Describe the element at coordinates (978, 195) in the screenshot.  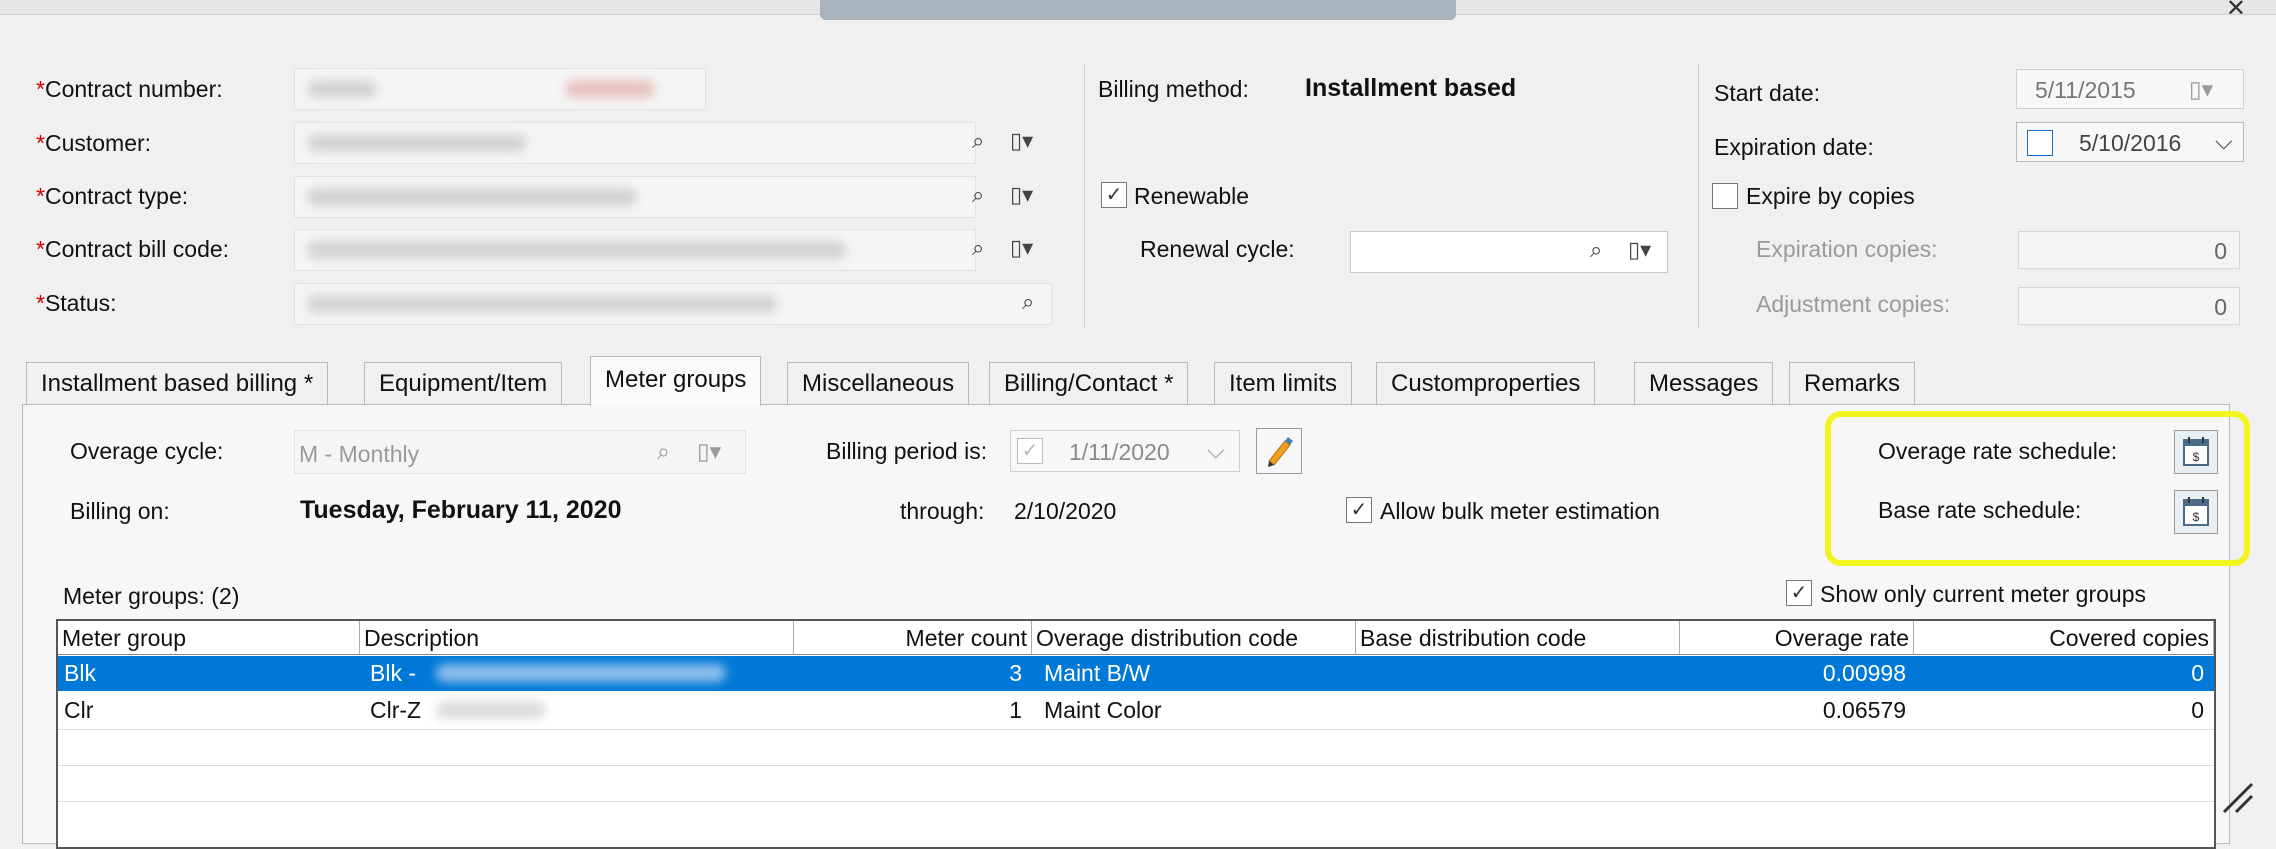
I see `contract-type-lookup-icon: ⌕` at that location.